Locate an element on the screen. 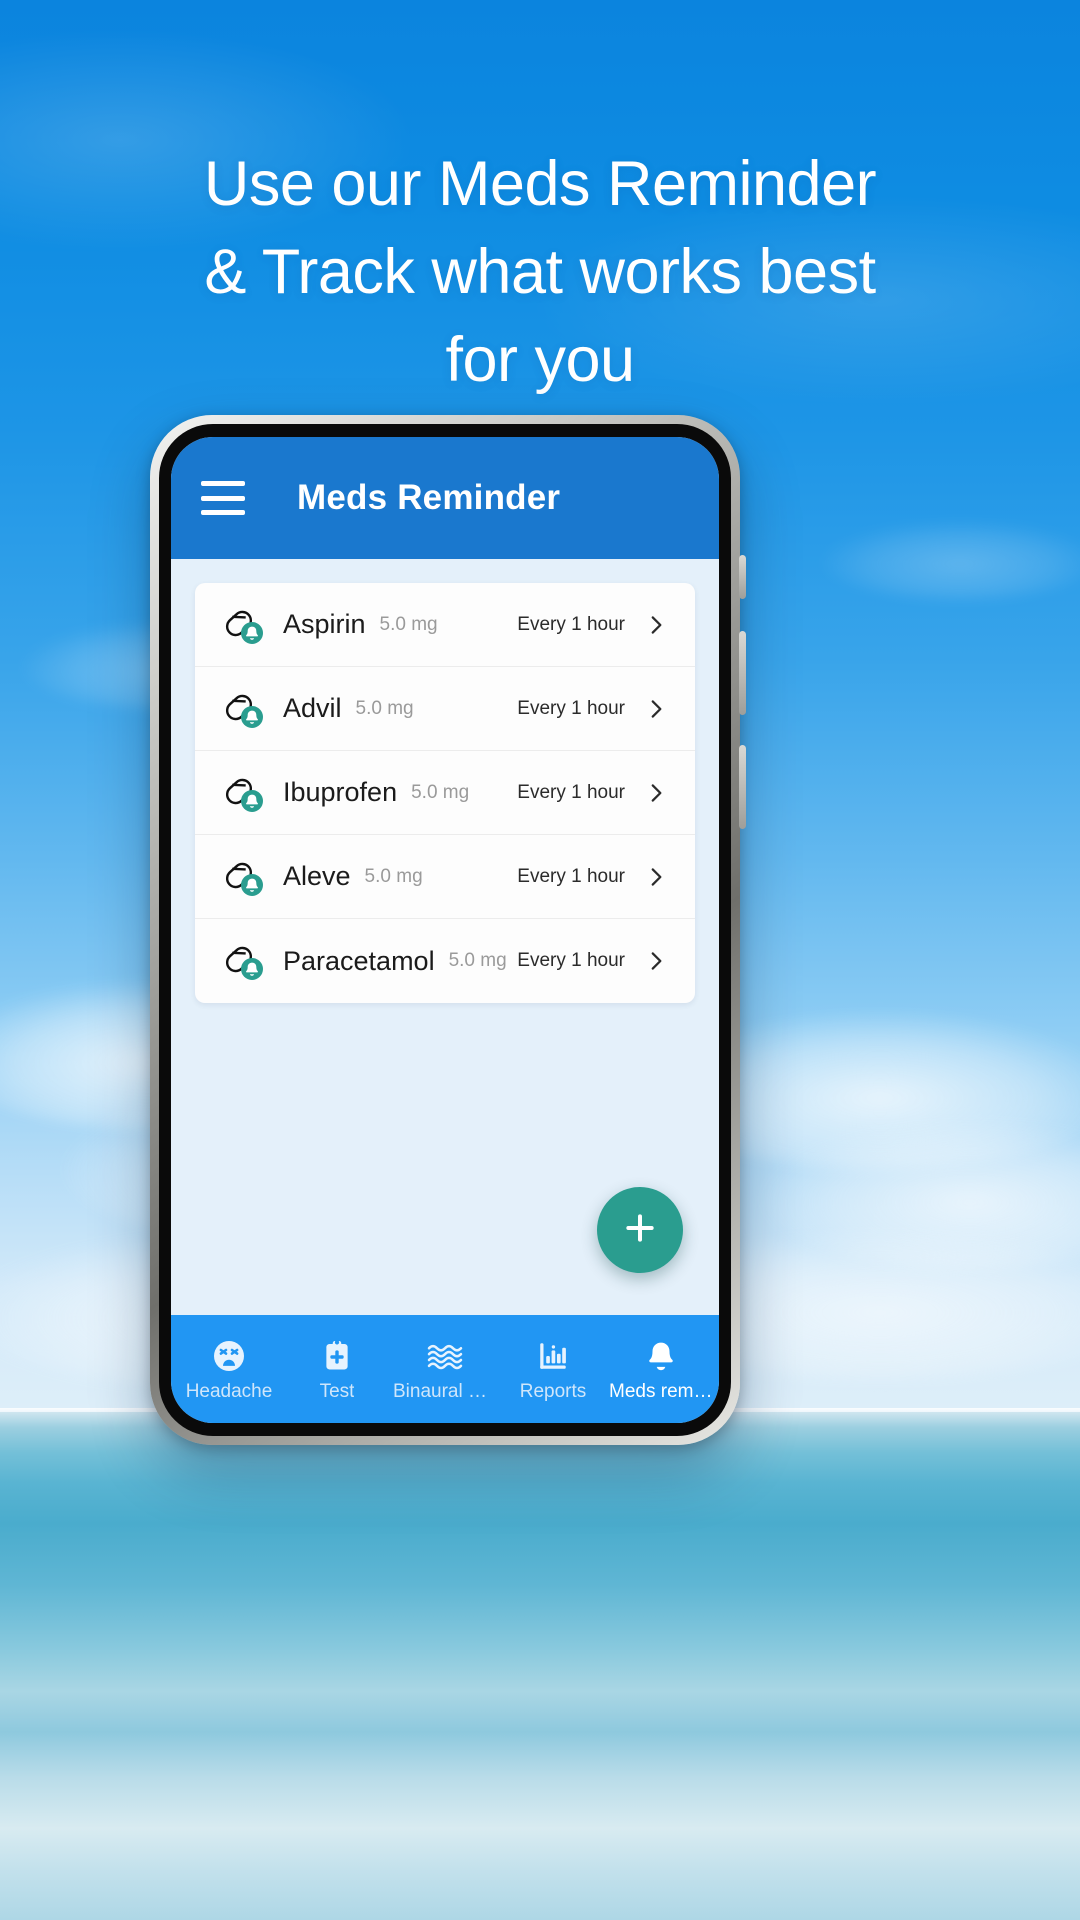 The image size is (1080, 1920). table-row: Ibuprofen 5.0 mg Every 1 hour is located at coordinates (445, 793).